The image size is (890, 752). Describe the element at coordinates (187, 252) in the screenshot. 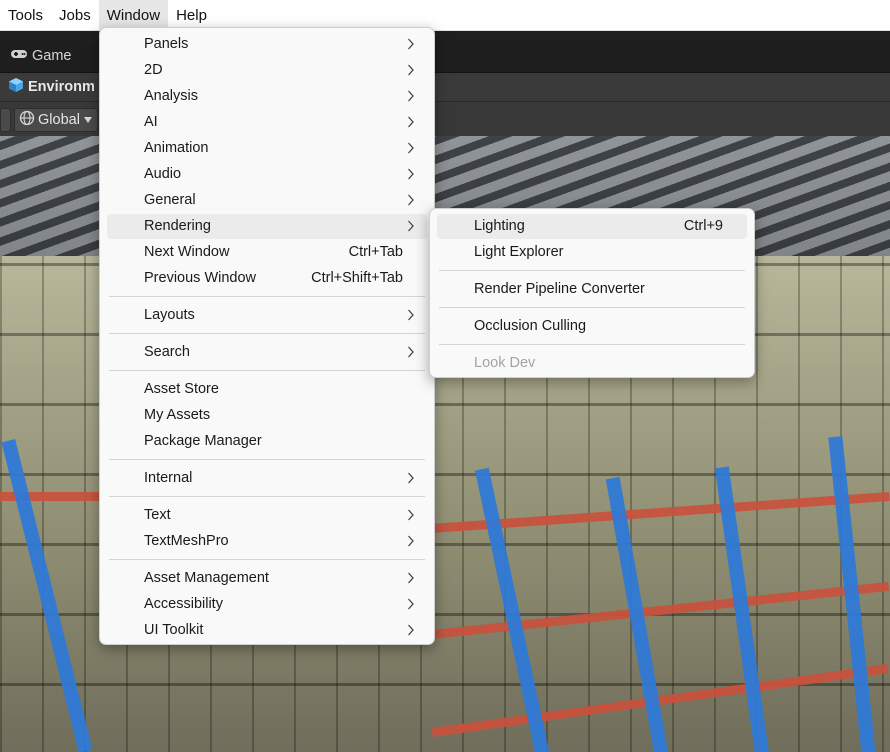

I see `menu-item-label: Next Window` at that location.